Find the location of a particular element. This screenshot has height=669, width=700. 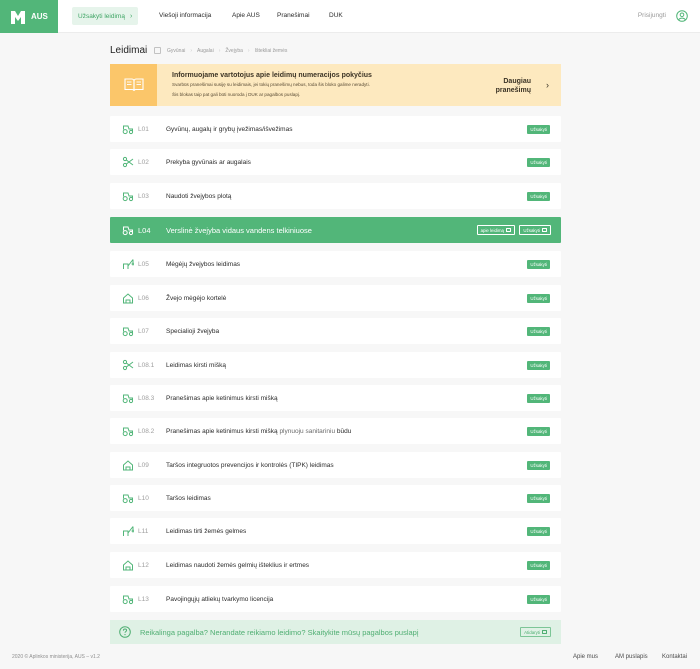

permit-row-l06: L06 Žvejo mėgėjo kortelė Užsakyti is located at coordinates (335, 298).